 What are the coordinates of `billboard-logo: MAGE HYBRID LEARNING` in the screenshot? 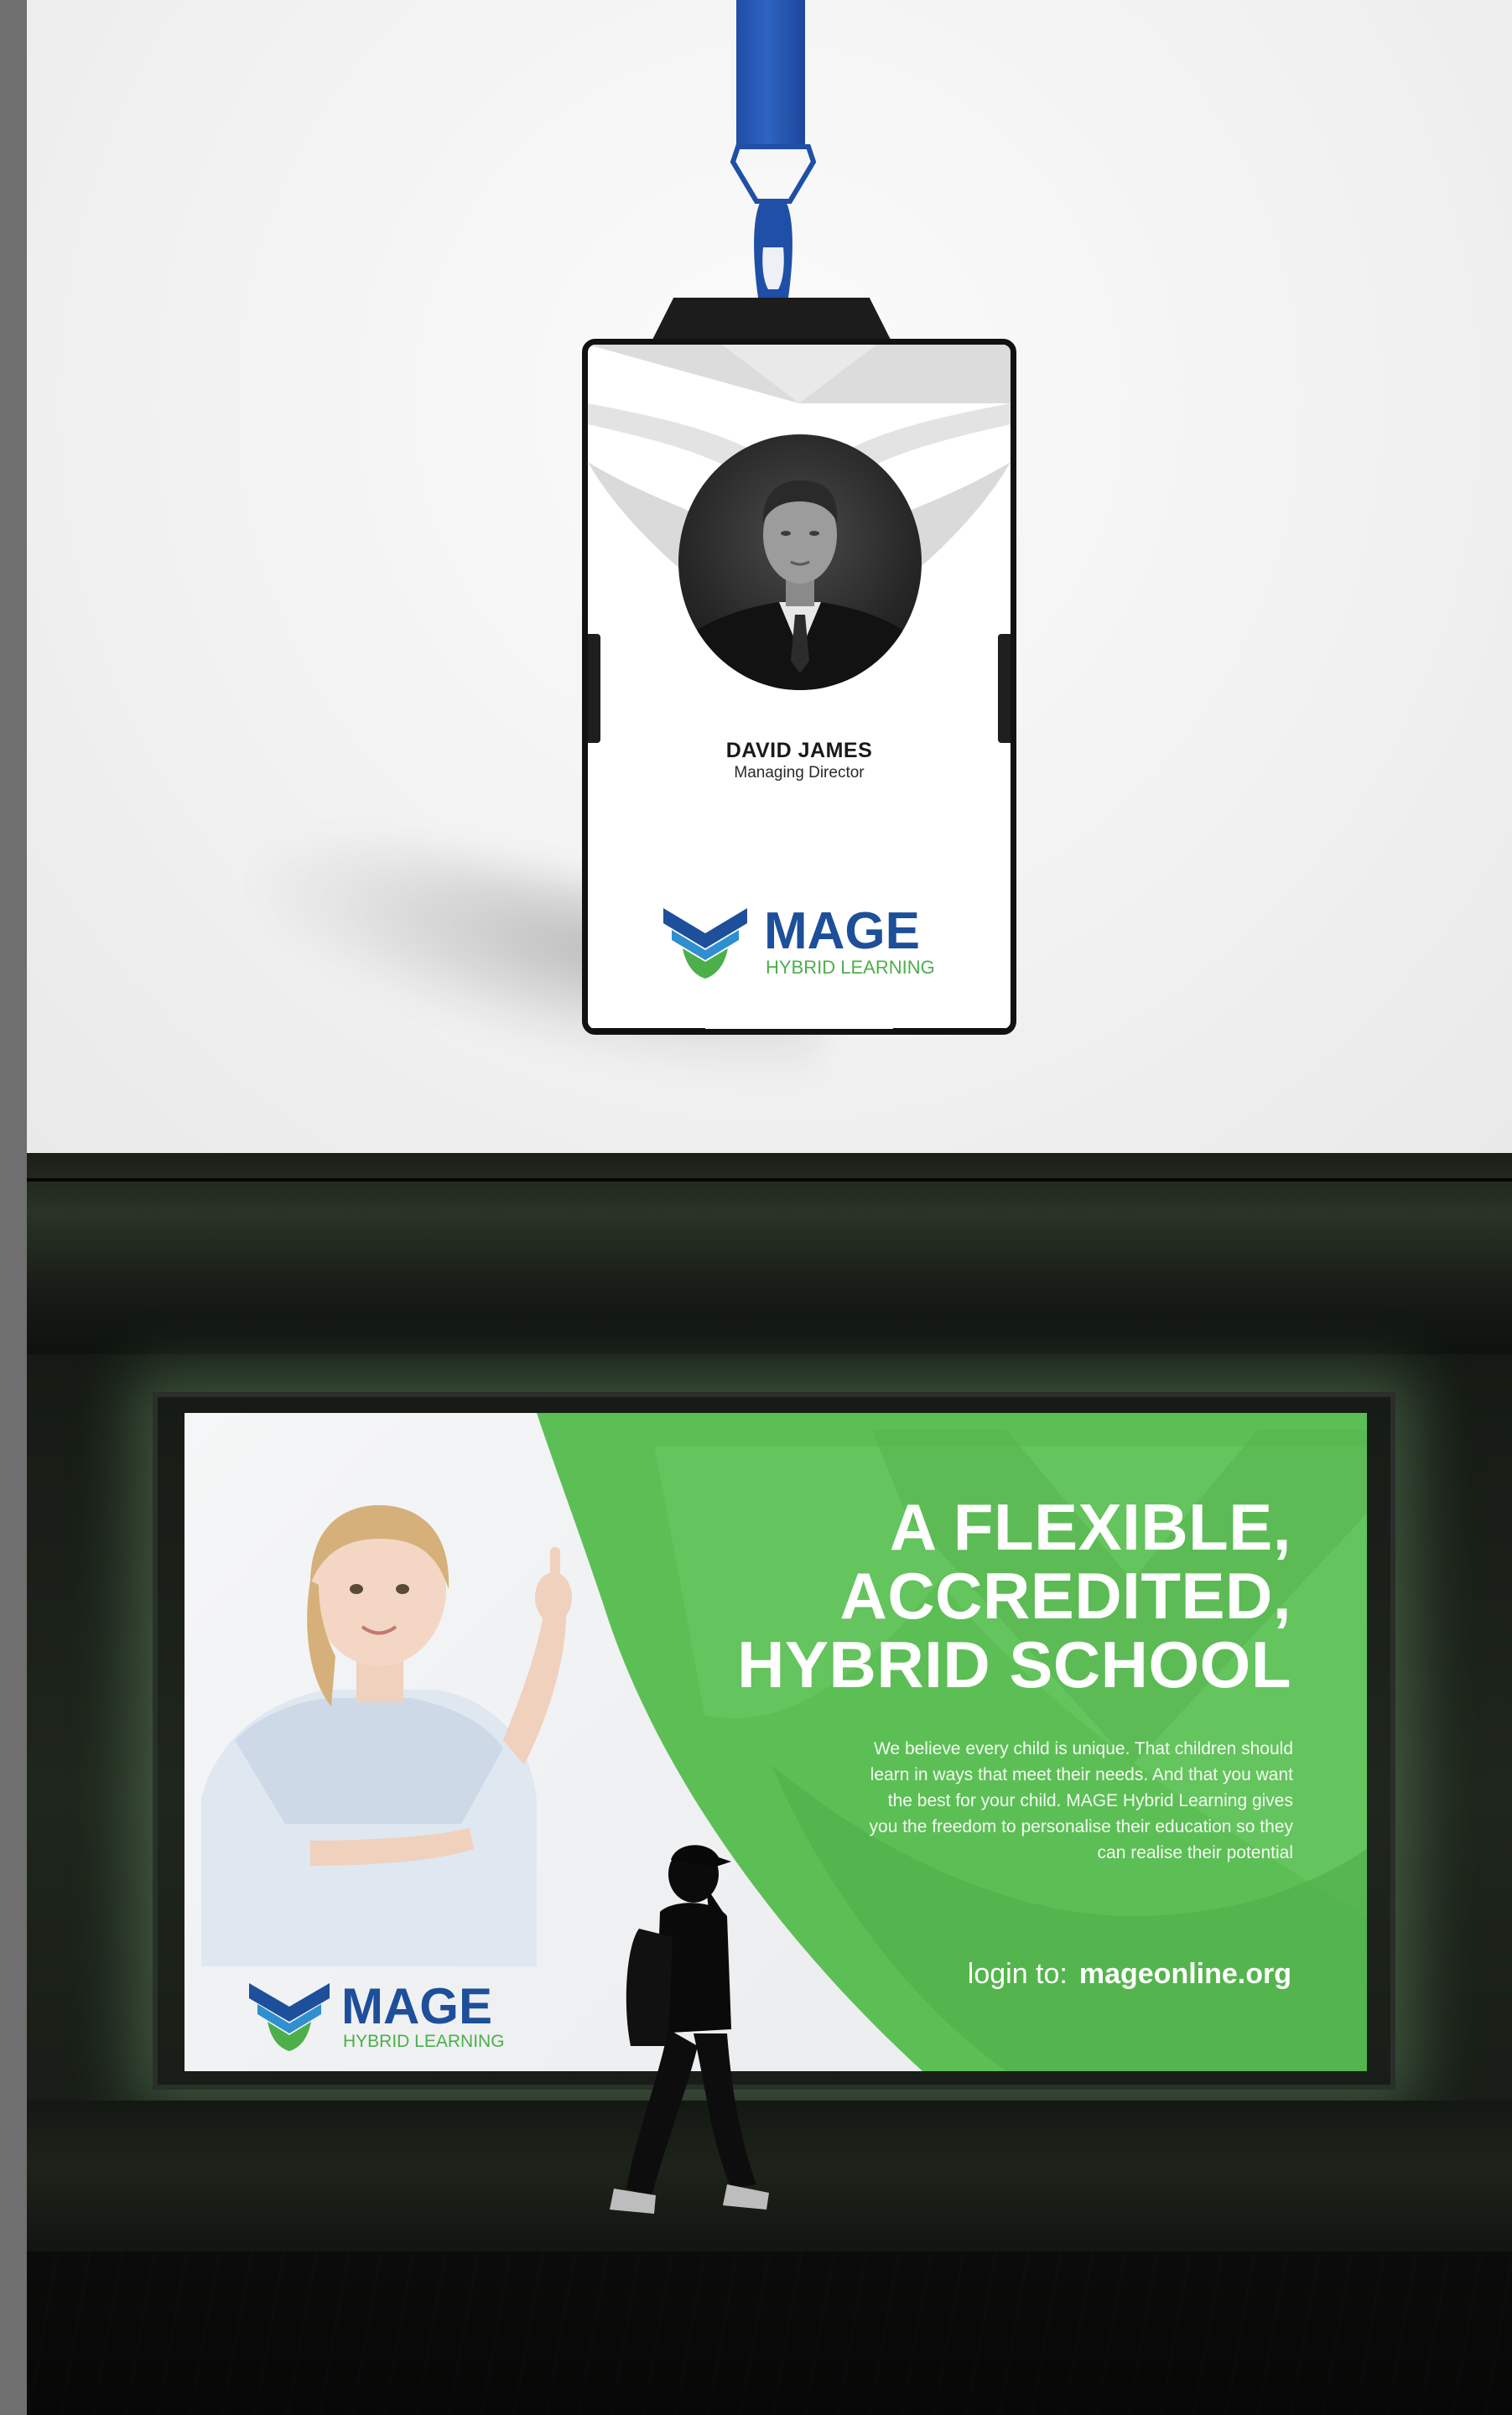 It's located at (377, 2014).